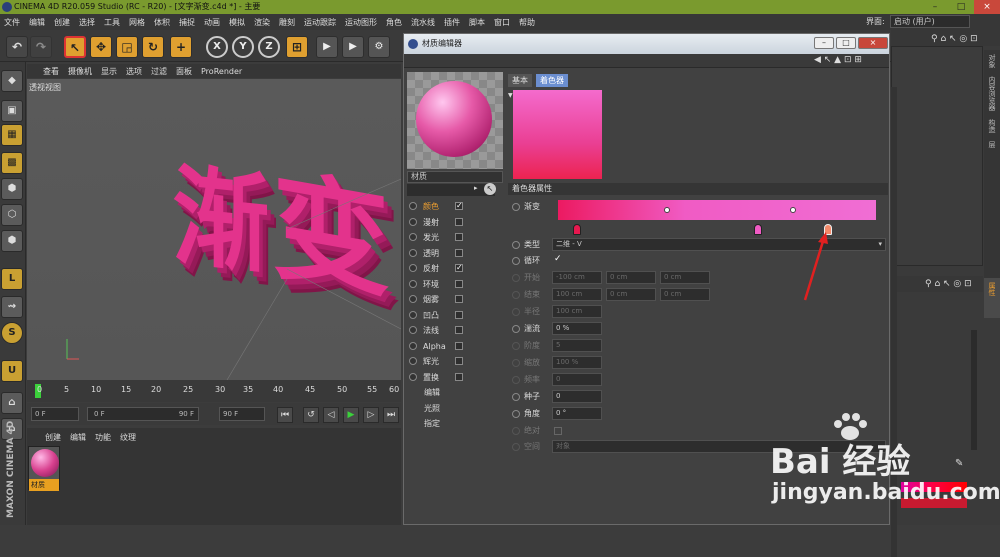 The width and height of the screenshot is (1000, 557). What do you see at coordinates (128, 437) in the screenshot?
I see `mm-texture: 纹理` at bounding box center [128, 437].